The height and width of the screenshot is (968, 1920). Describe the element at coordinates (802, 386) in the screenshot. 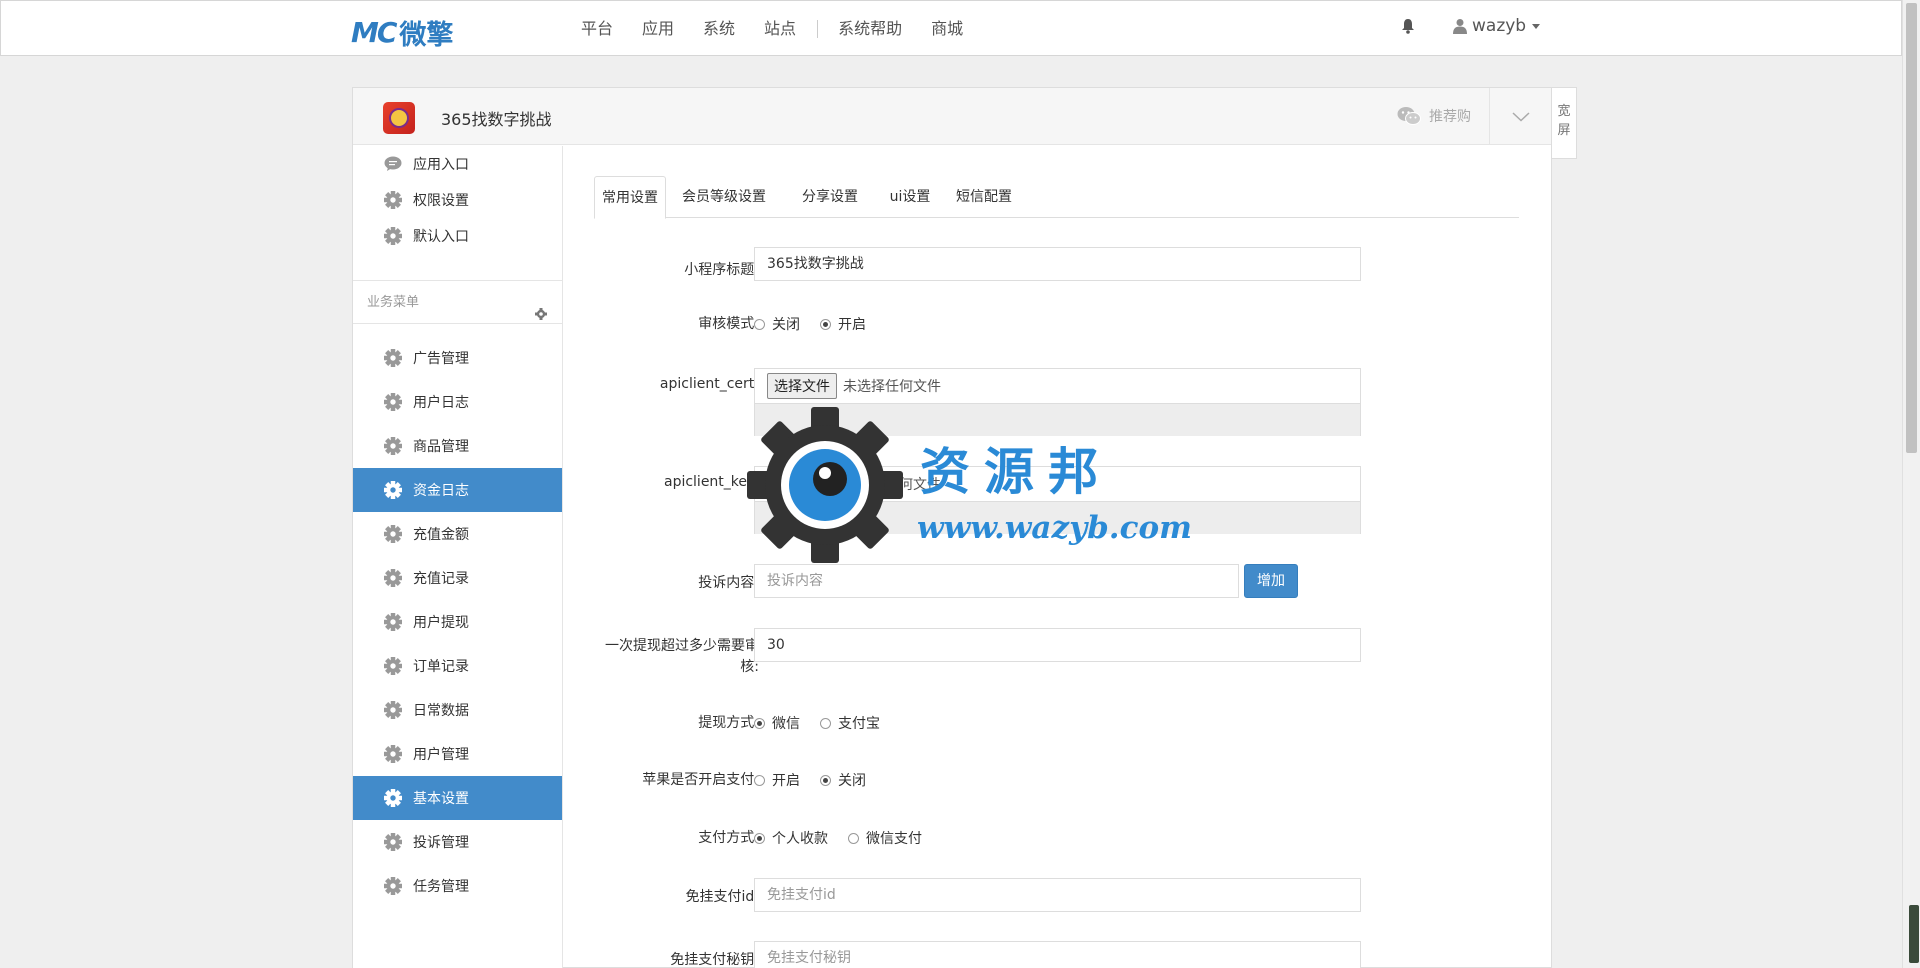

I see `cert-choose-file-button: 选择文件` at that location.